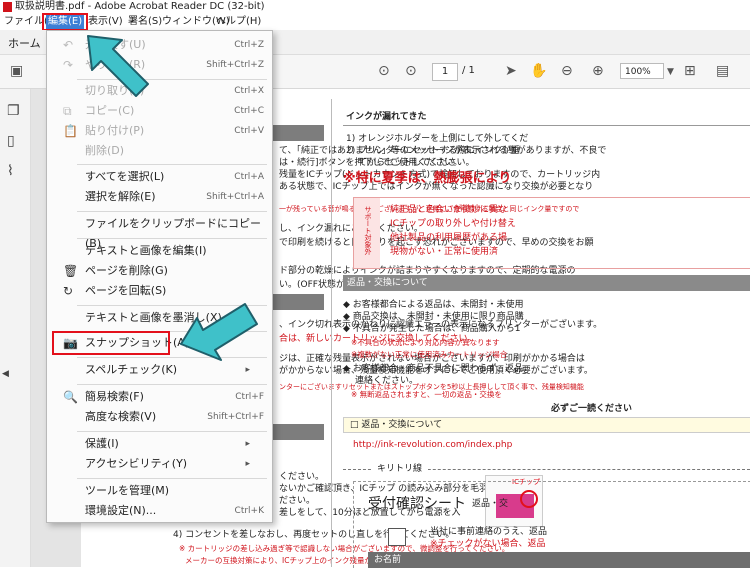 The width and height of the screenshot is (750, 568). What do you see at coordinates (118, 66) in the screenshot?
I see `arrow-callout-edit-menu` at bounding box center [118, 66].